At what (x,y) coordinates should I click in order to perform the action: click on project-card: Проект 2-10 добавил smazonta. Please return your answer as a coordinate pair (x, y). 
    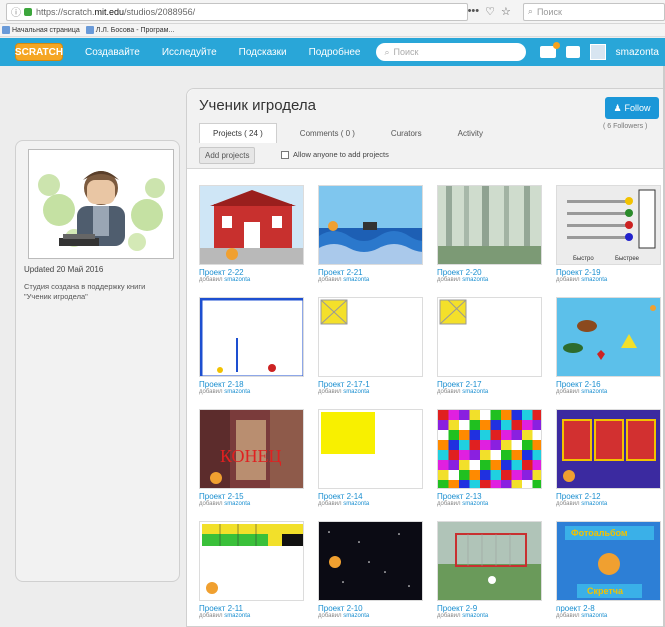
    Looking at the image, I should click on (370, 570).